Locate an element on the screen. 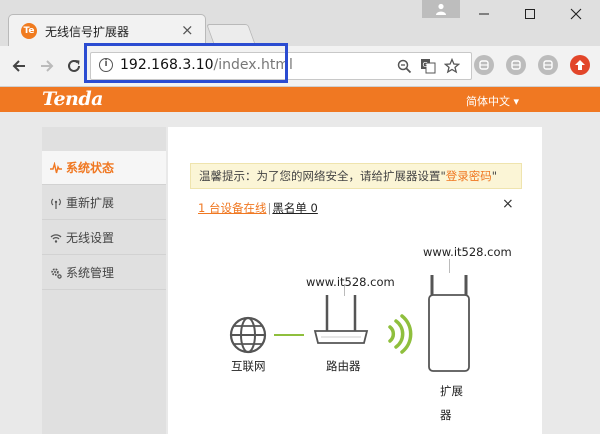  online-devices-link: 1 台设备在线 is located at coordinates (232, 208).